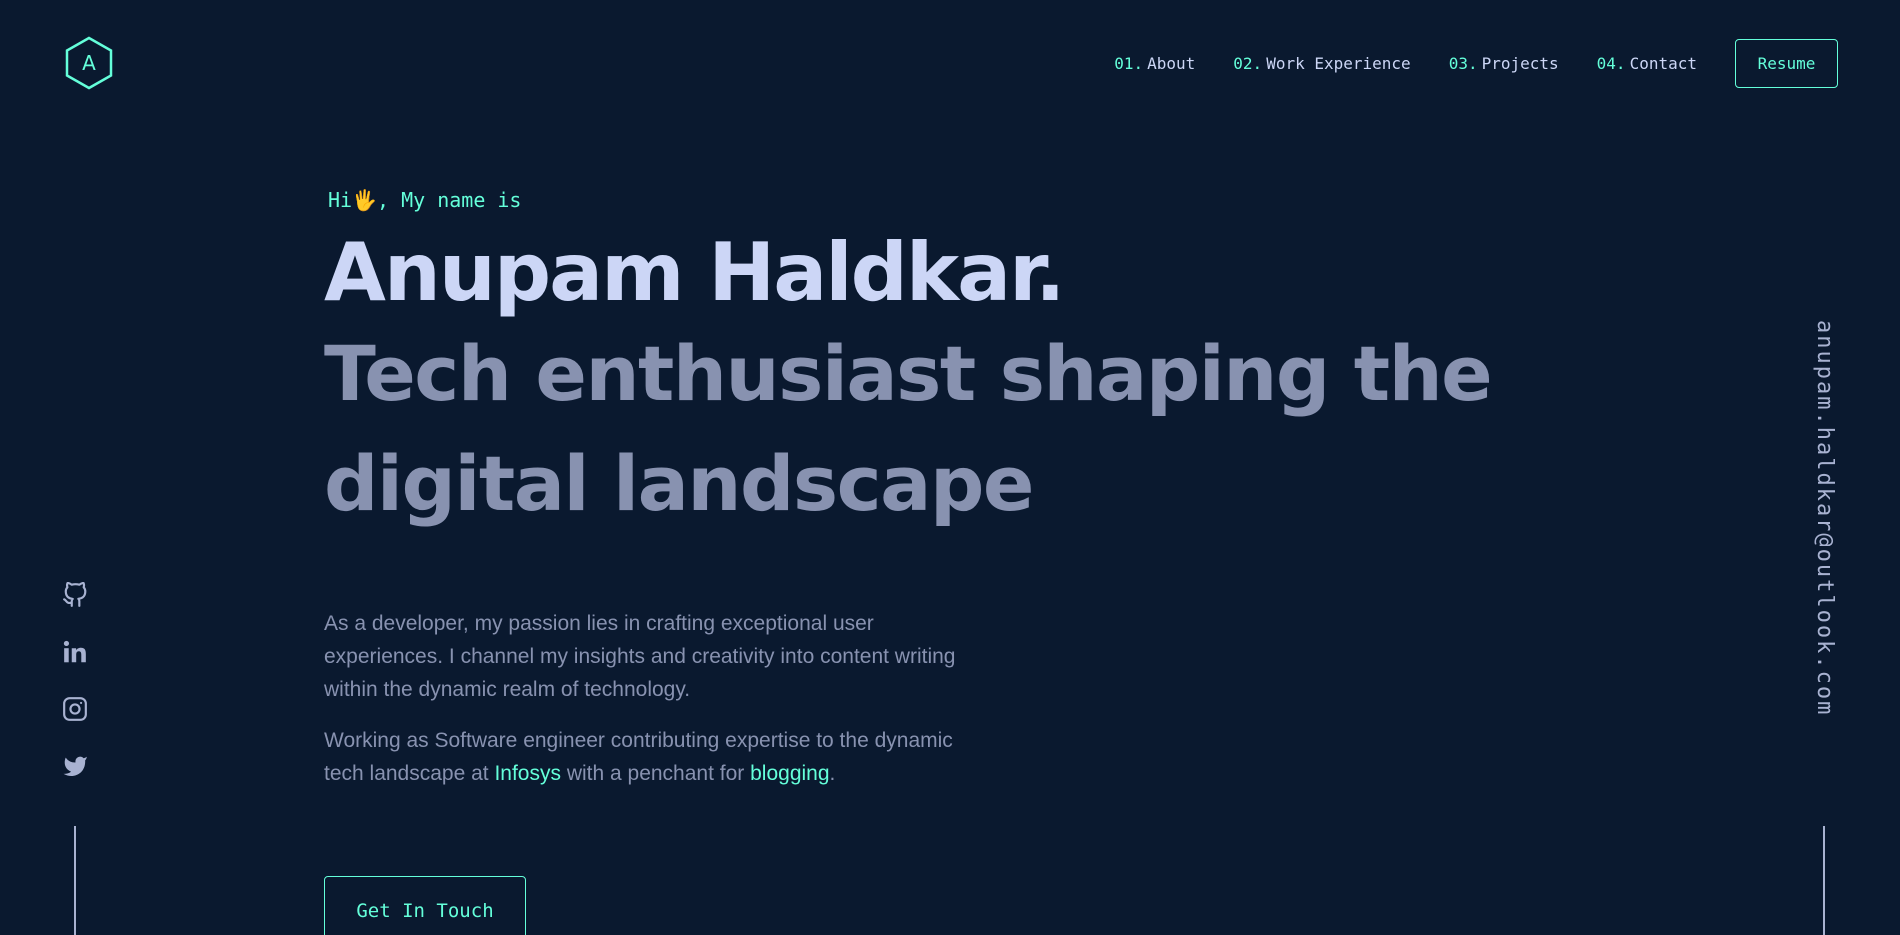  Describe the element at coordinates (75, 880) in the screenshot. I see `left-rail-line` at that location.